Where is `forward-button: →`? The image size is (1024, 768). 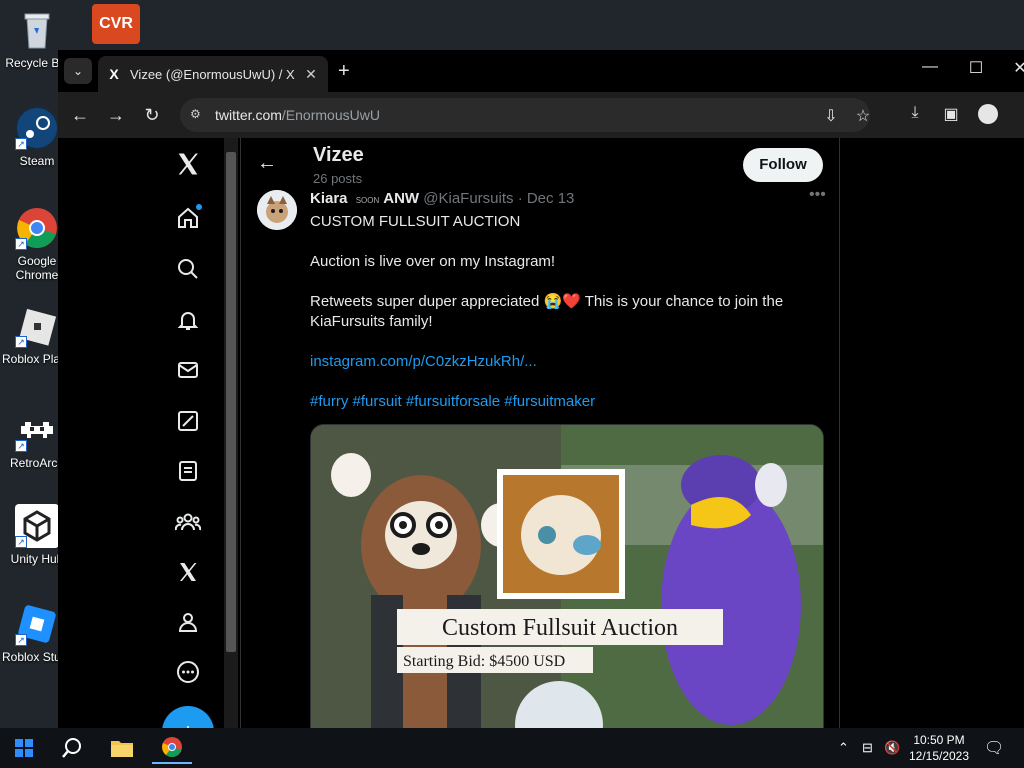
forward-button: → is located at coordinates (116, 116).